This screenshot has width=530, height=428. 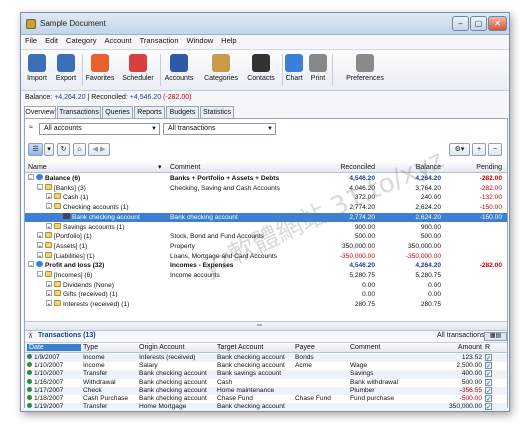 What do you see at coordinates (54, 347) in the screenshot?
I see `column-header-date: Date` at bounding box center [54, 347].